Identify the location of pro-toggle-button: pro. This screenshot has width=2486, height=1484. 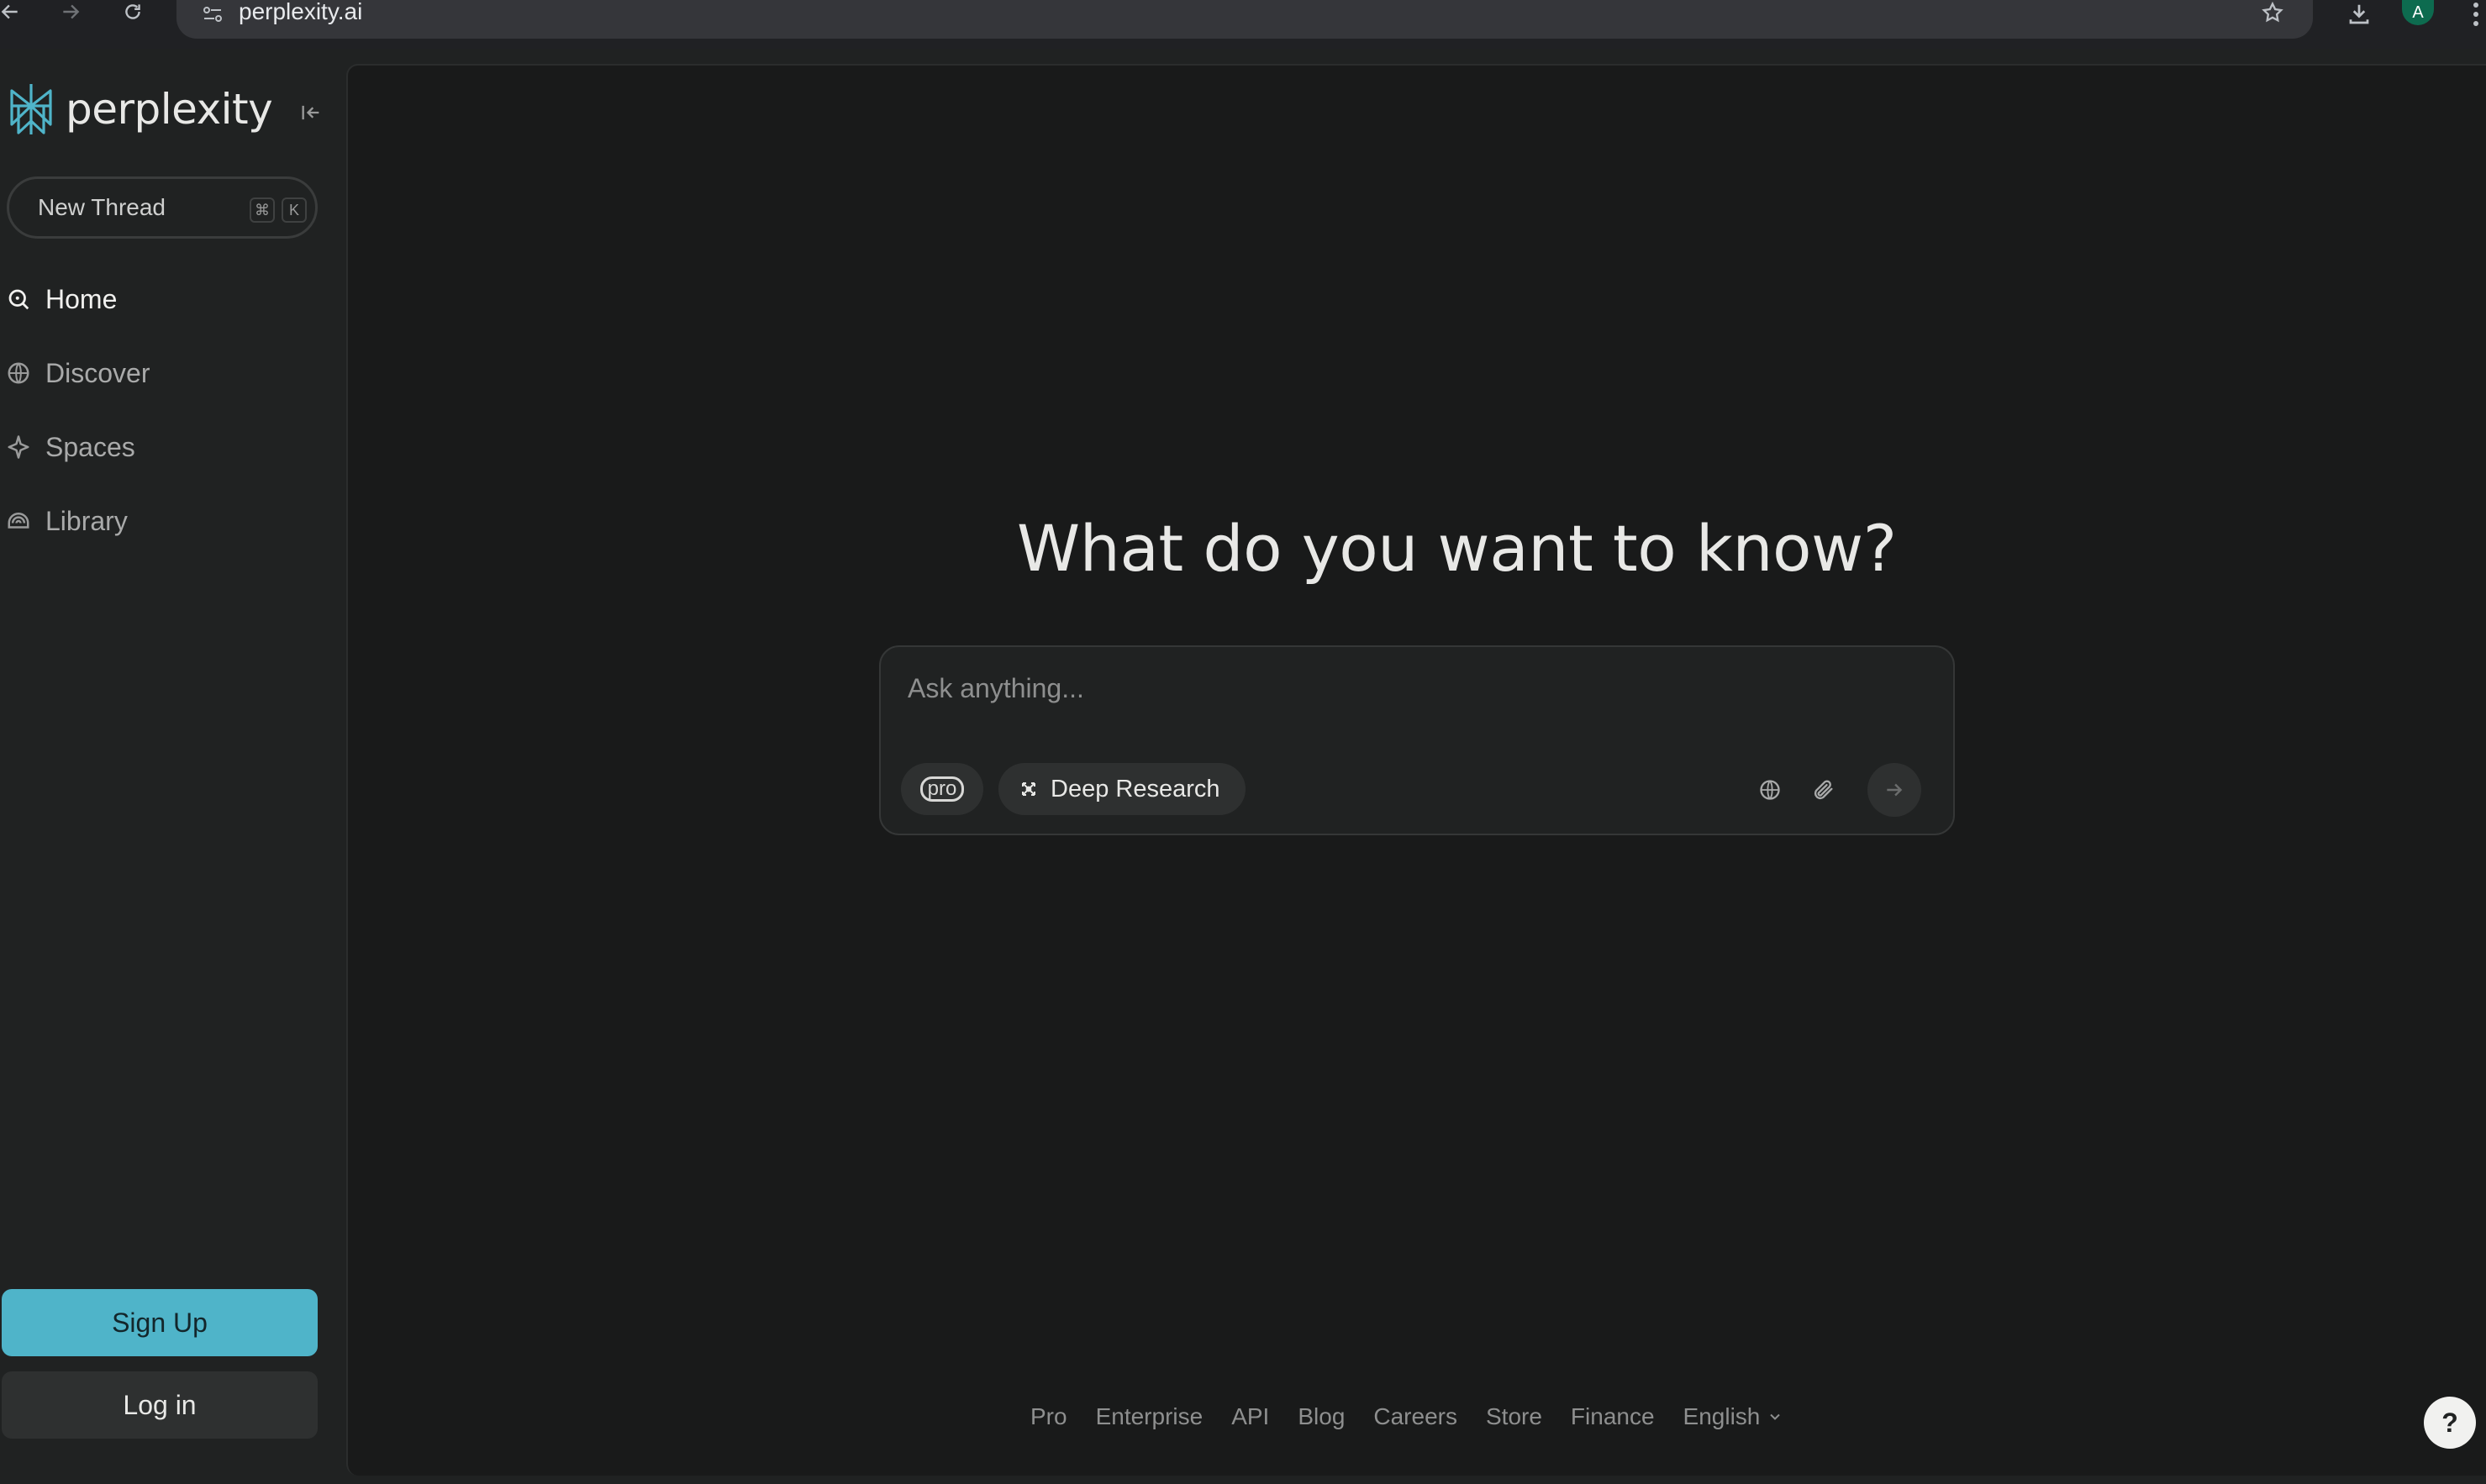
(942, 789).